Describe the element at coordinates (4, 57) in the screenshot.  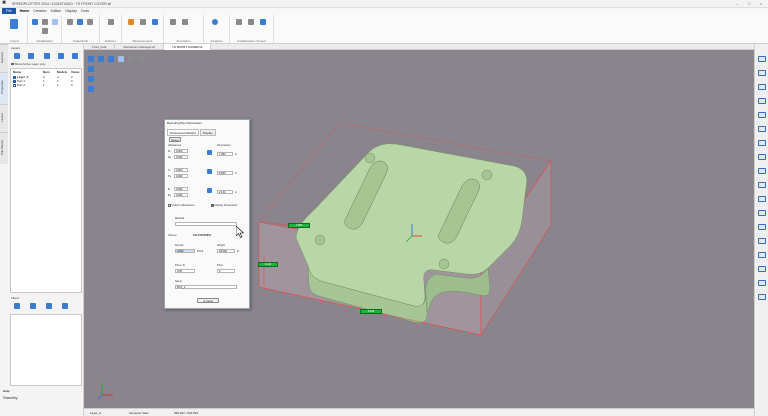
I see `tab-explorer: Explorer` at that location.